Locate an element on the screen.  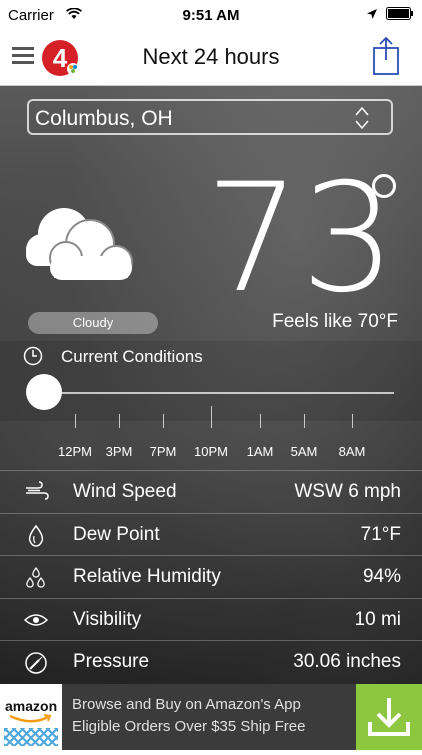
location-selector: Columbus, OH is located at coordinates (210, 117).